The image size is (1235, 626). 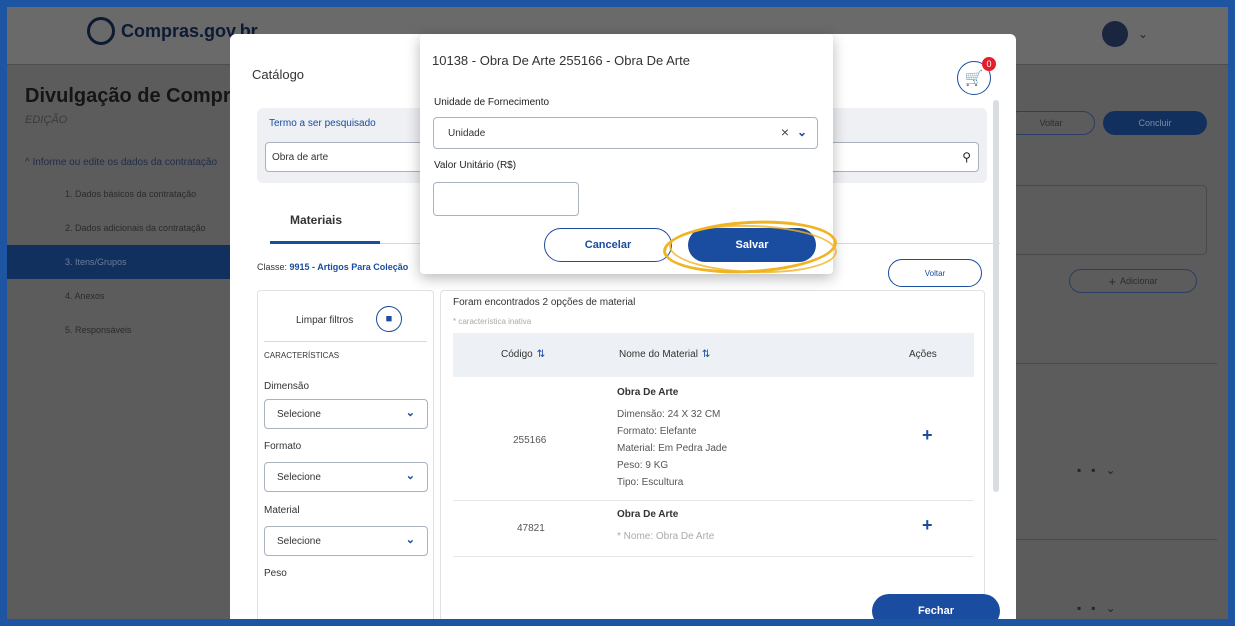 What do you see at coordinates (272, 267) in the screenshot?
I see `classe-prefix: Classe:` at bounding box center [272, 267].